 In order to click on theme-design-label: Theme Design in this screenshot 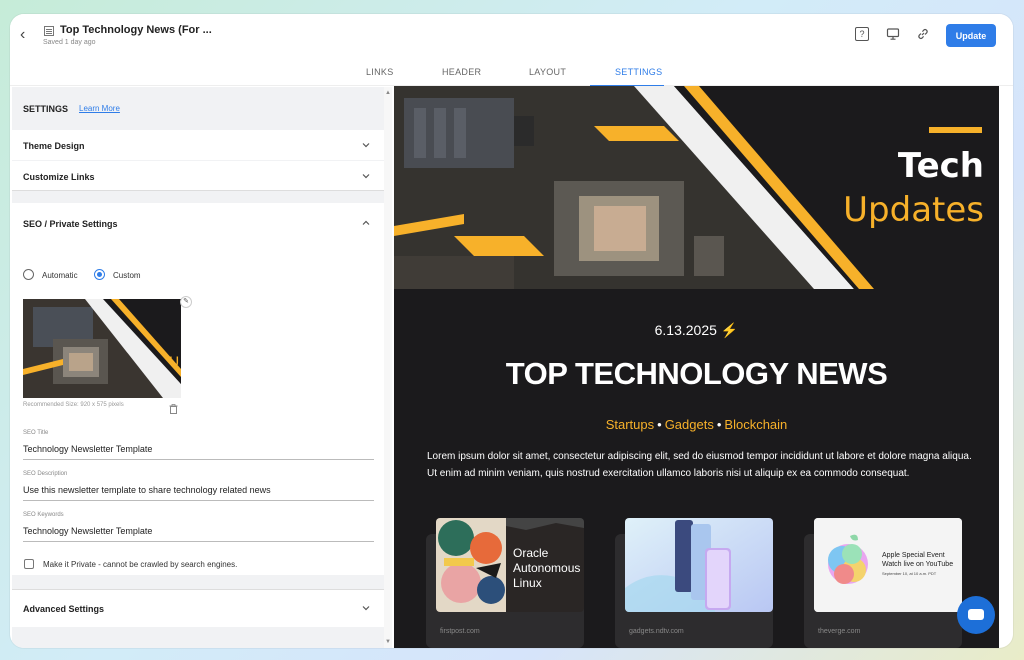, I will do `click(54, 146)`.